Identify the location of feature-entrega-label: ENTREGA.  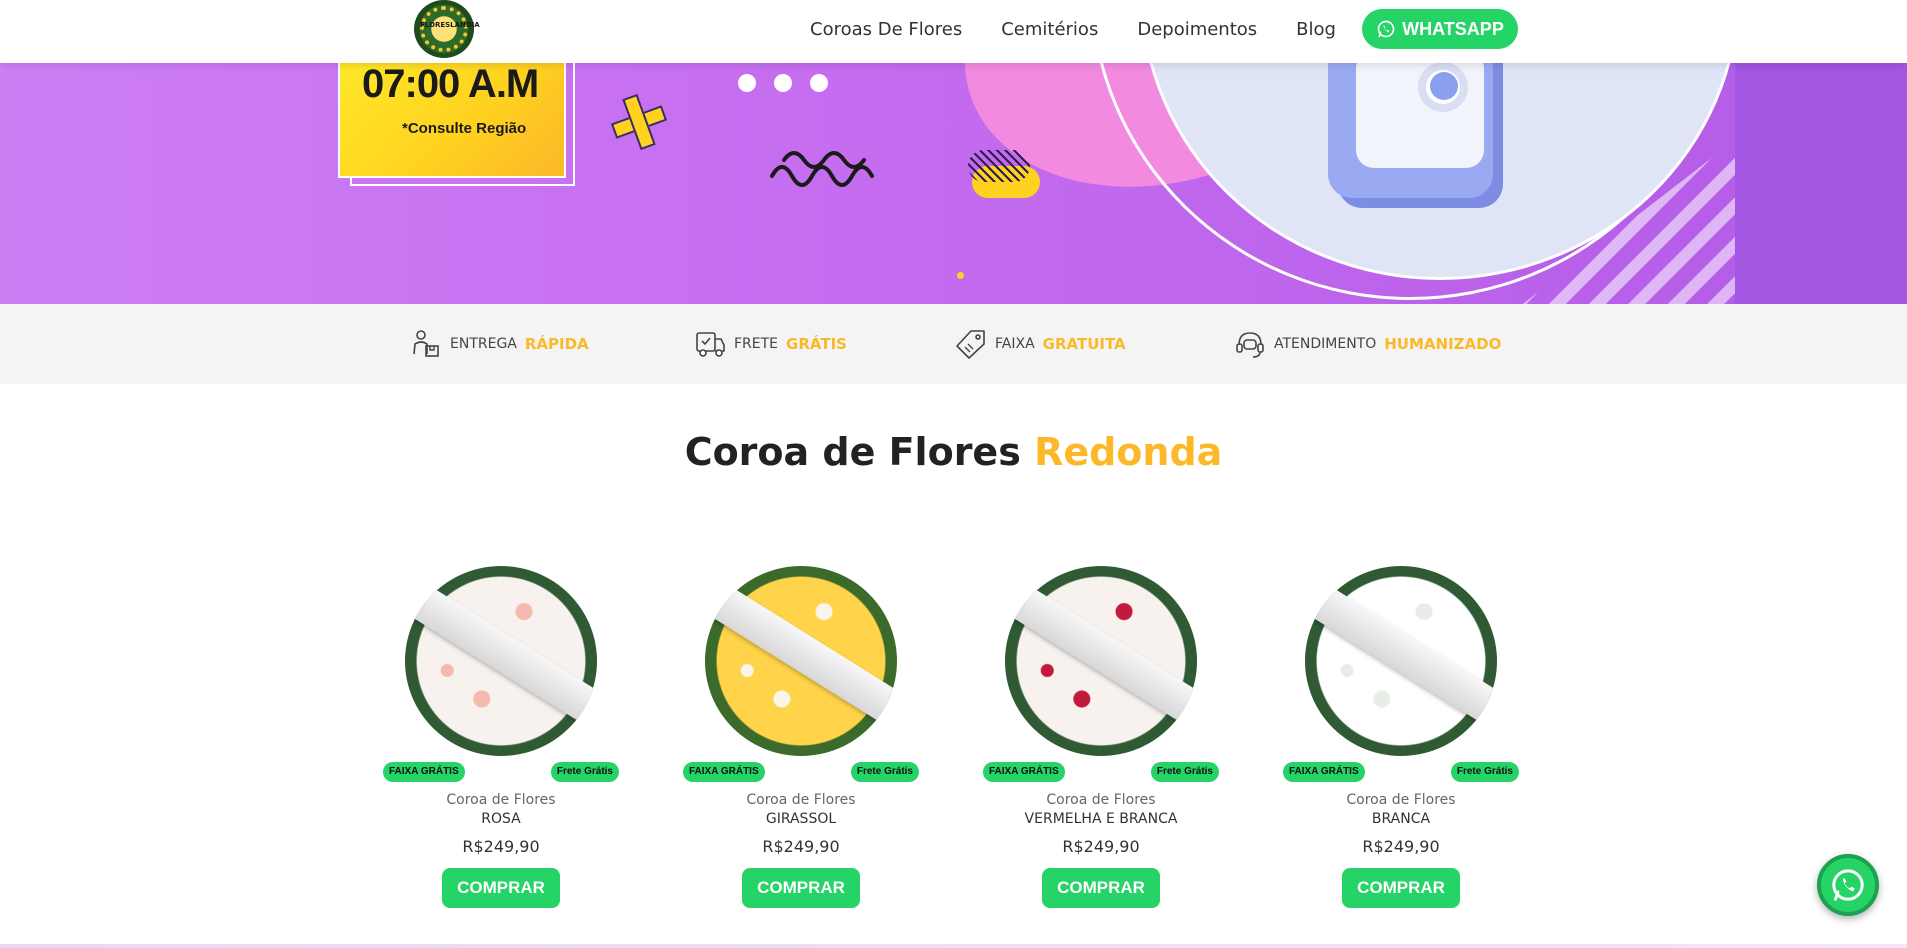
(483, 344).